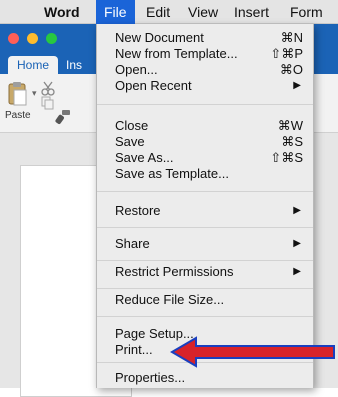 This screenshot has width=338, height=397. What do you see at coordinates (205, 126) in the screenshot?
I see `menu-item-close: Close ⌘W` at bounding box center [205, 126].